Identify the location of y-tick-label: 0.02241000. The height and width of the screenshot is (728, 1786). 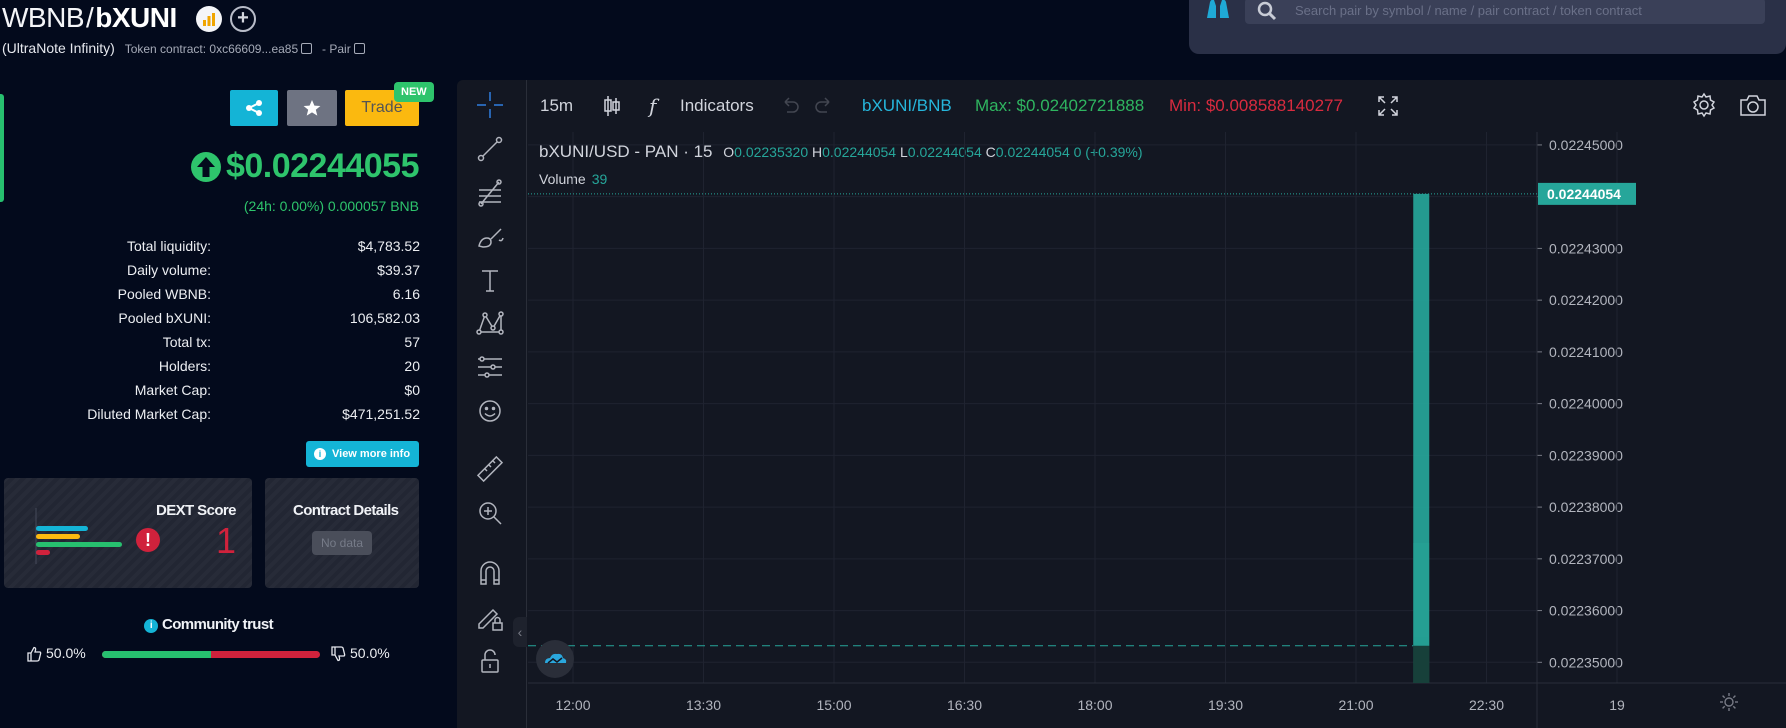
(1586, 352).